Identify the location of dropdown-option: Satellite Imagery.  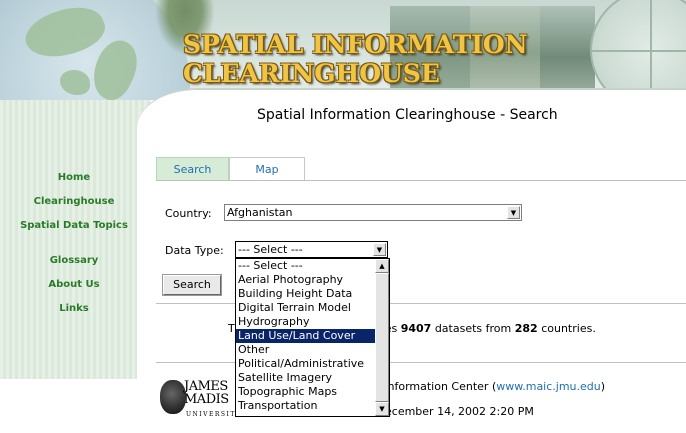
(306, 378).